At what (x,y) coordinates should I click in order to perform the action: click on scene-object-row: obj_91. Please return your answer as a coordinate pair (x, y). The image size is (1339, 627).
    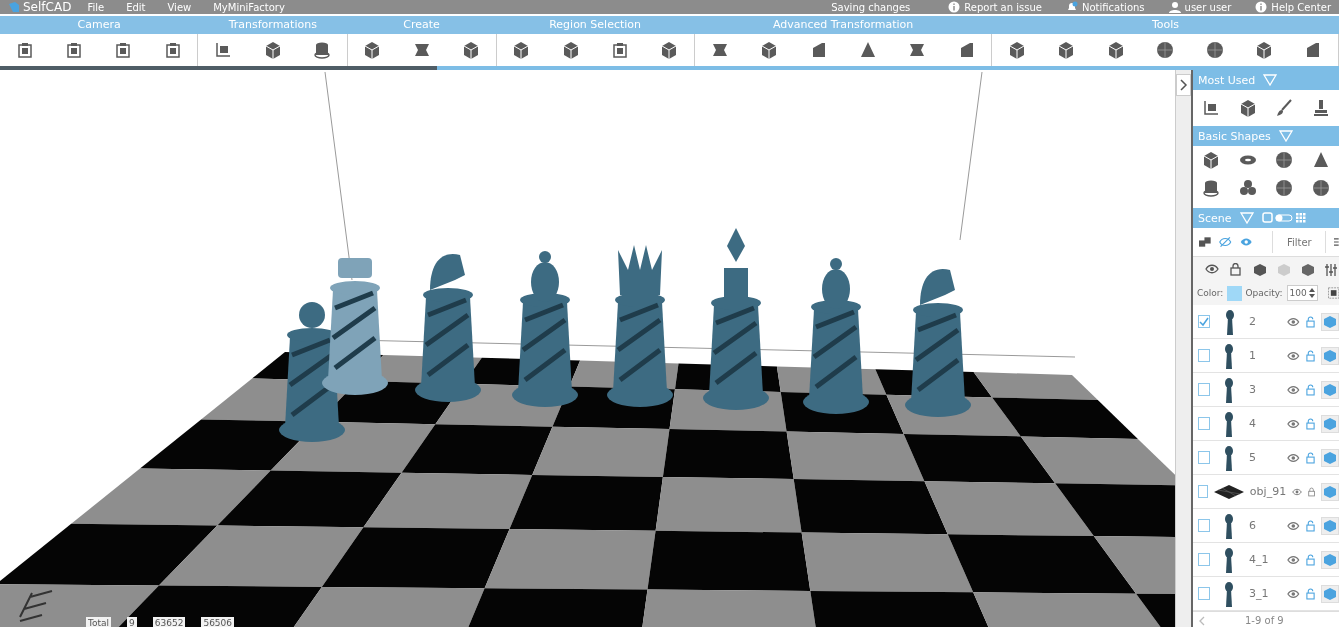
    Looking at the image, I should click on (1266, 492).